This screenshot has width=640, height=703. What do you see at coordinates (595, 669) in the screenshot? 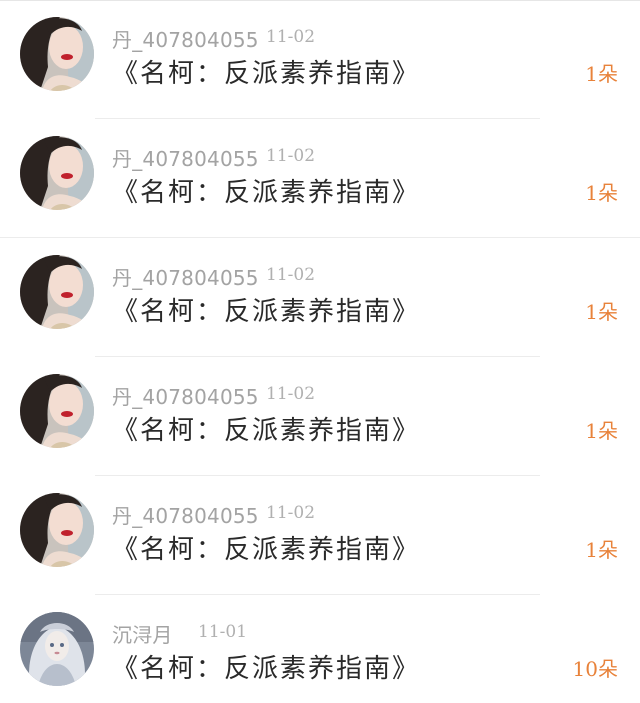
I see `gift-amount: 10朵` at bounding box center [595, 669].